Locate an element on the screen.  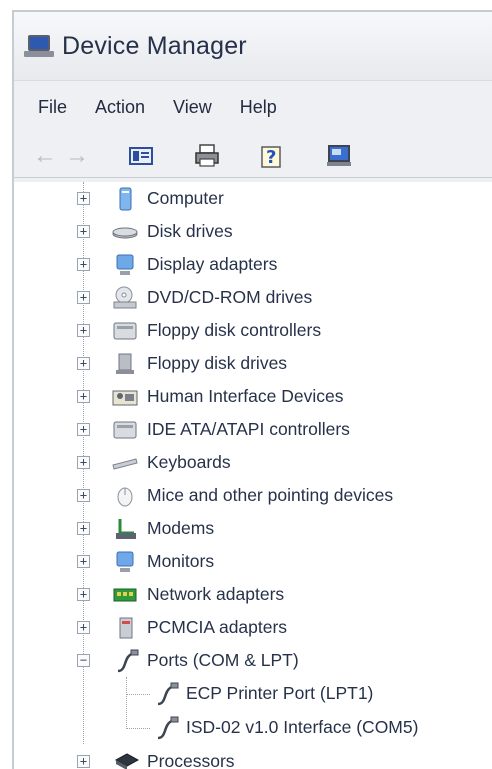
forward-icon: → is located at coordinates (77, 156).